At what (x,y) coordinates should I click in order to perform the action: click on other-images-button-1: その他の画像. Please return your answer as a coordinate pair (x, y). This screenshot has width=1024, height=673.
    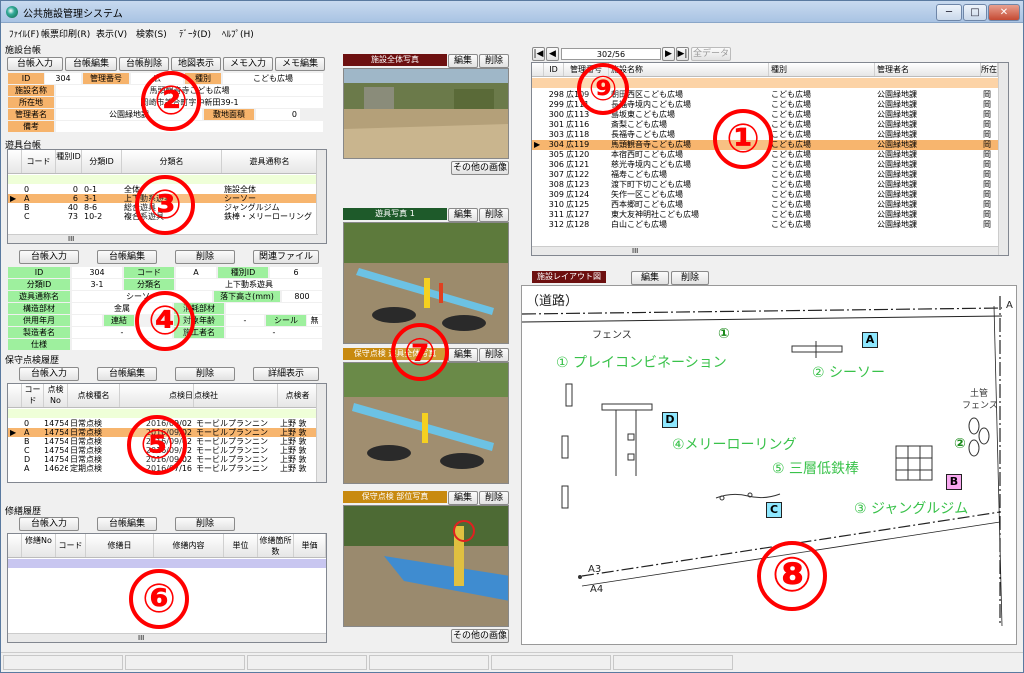
    Looking at the image, I should click on (480, 168).